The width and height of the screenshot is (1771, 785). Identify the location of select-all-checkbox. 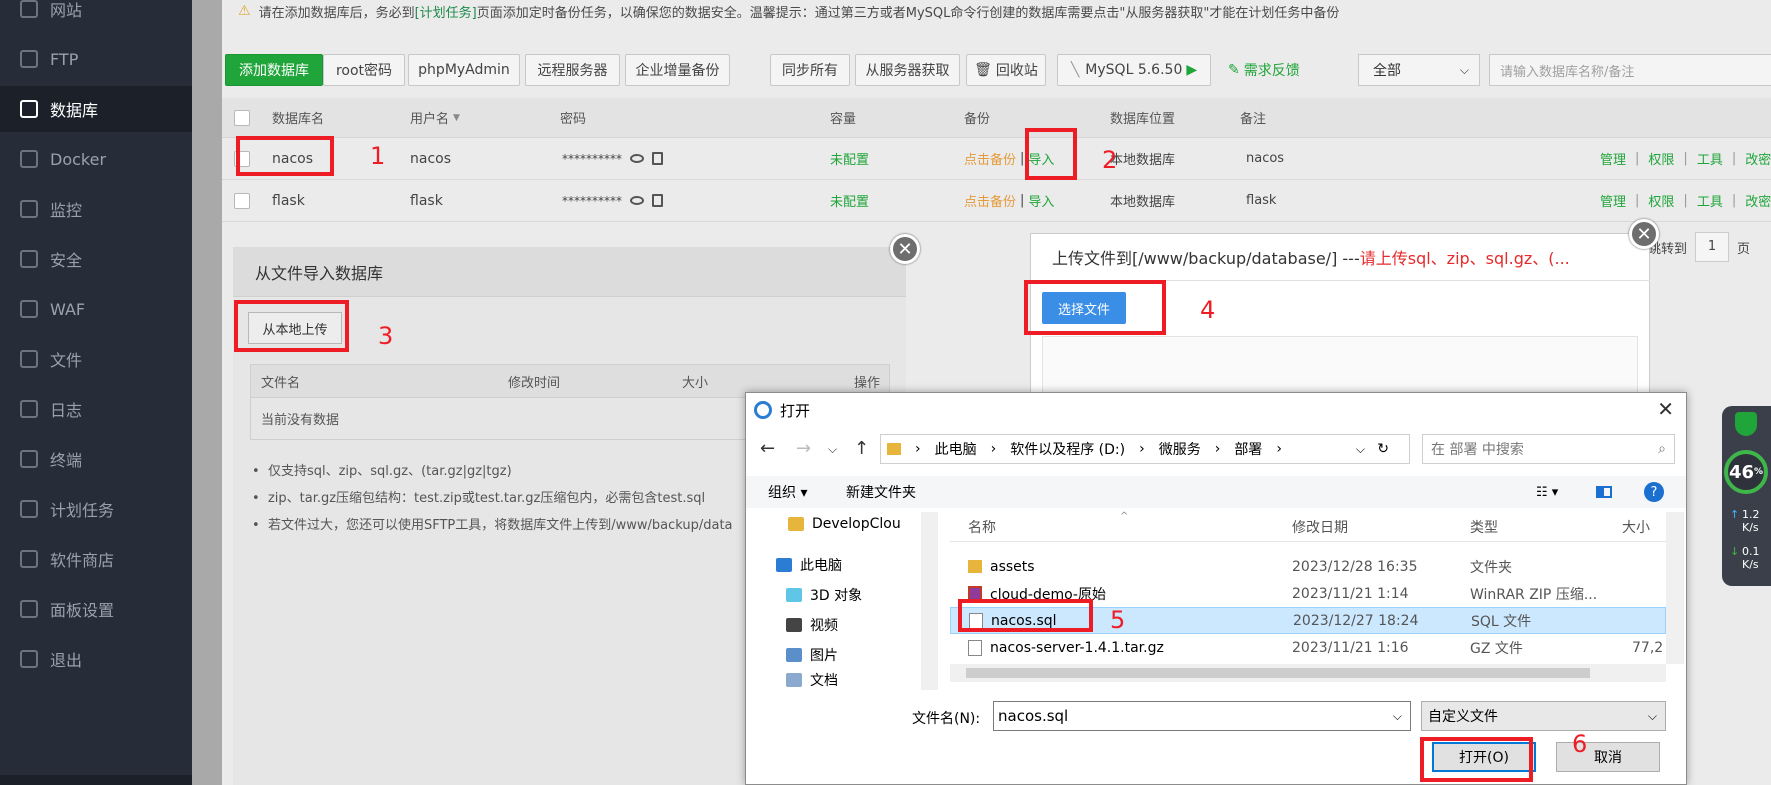
(242, 118).